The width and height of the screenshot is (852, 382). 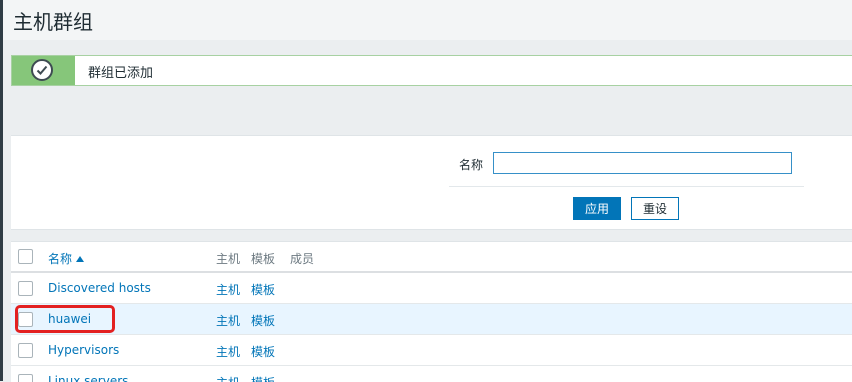 I want to click on apply-button: 应用, so click(x=597, y=208).